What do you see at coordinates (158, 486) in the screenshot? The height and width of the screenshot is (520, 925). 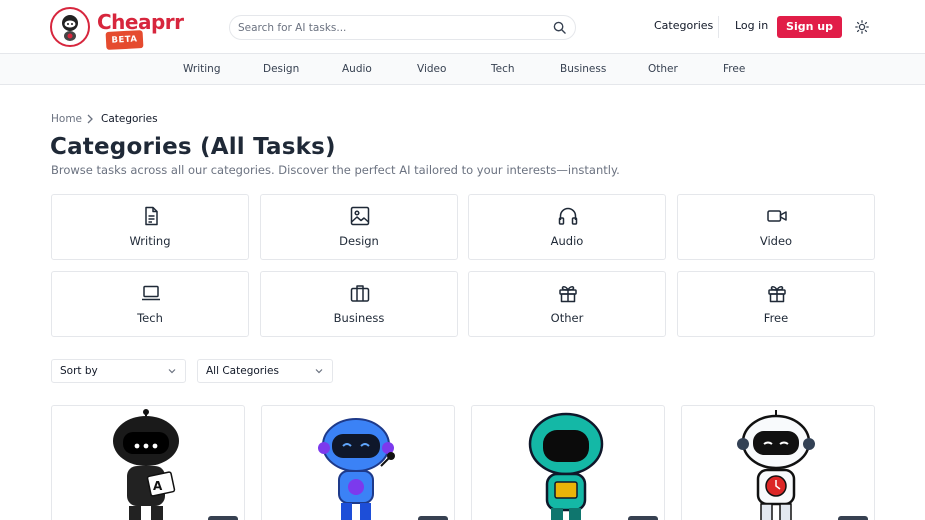 I see `svg-text: A` at bounding box center [158, 486].